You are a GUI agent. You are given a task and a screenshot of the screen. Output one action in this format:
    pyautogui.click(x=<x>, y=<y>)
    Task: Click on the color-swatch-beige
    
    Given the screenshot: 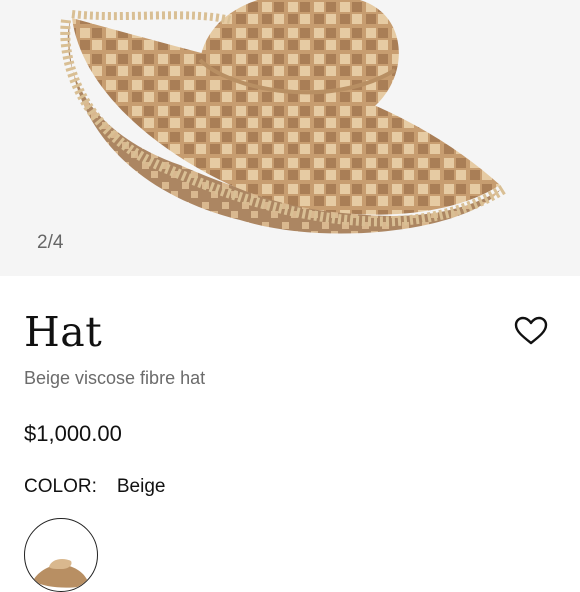 What is the action you would take?
    pyautogui.click(x=61, y=555)
    